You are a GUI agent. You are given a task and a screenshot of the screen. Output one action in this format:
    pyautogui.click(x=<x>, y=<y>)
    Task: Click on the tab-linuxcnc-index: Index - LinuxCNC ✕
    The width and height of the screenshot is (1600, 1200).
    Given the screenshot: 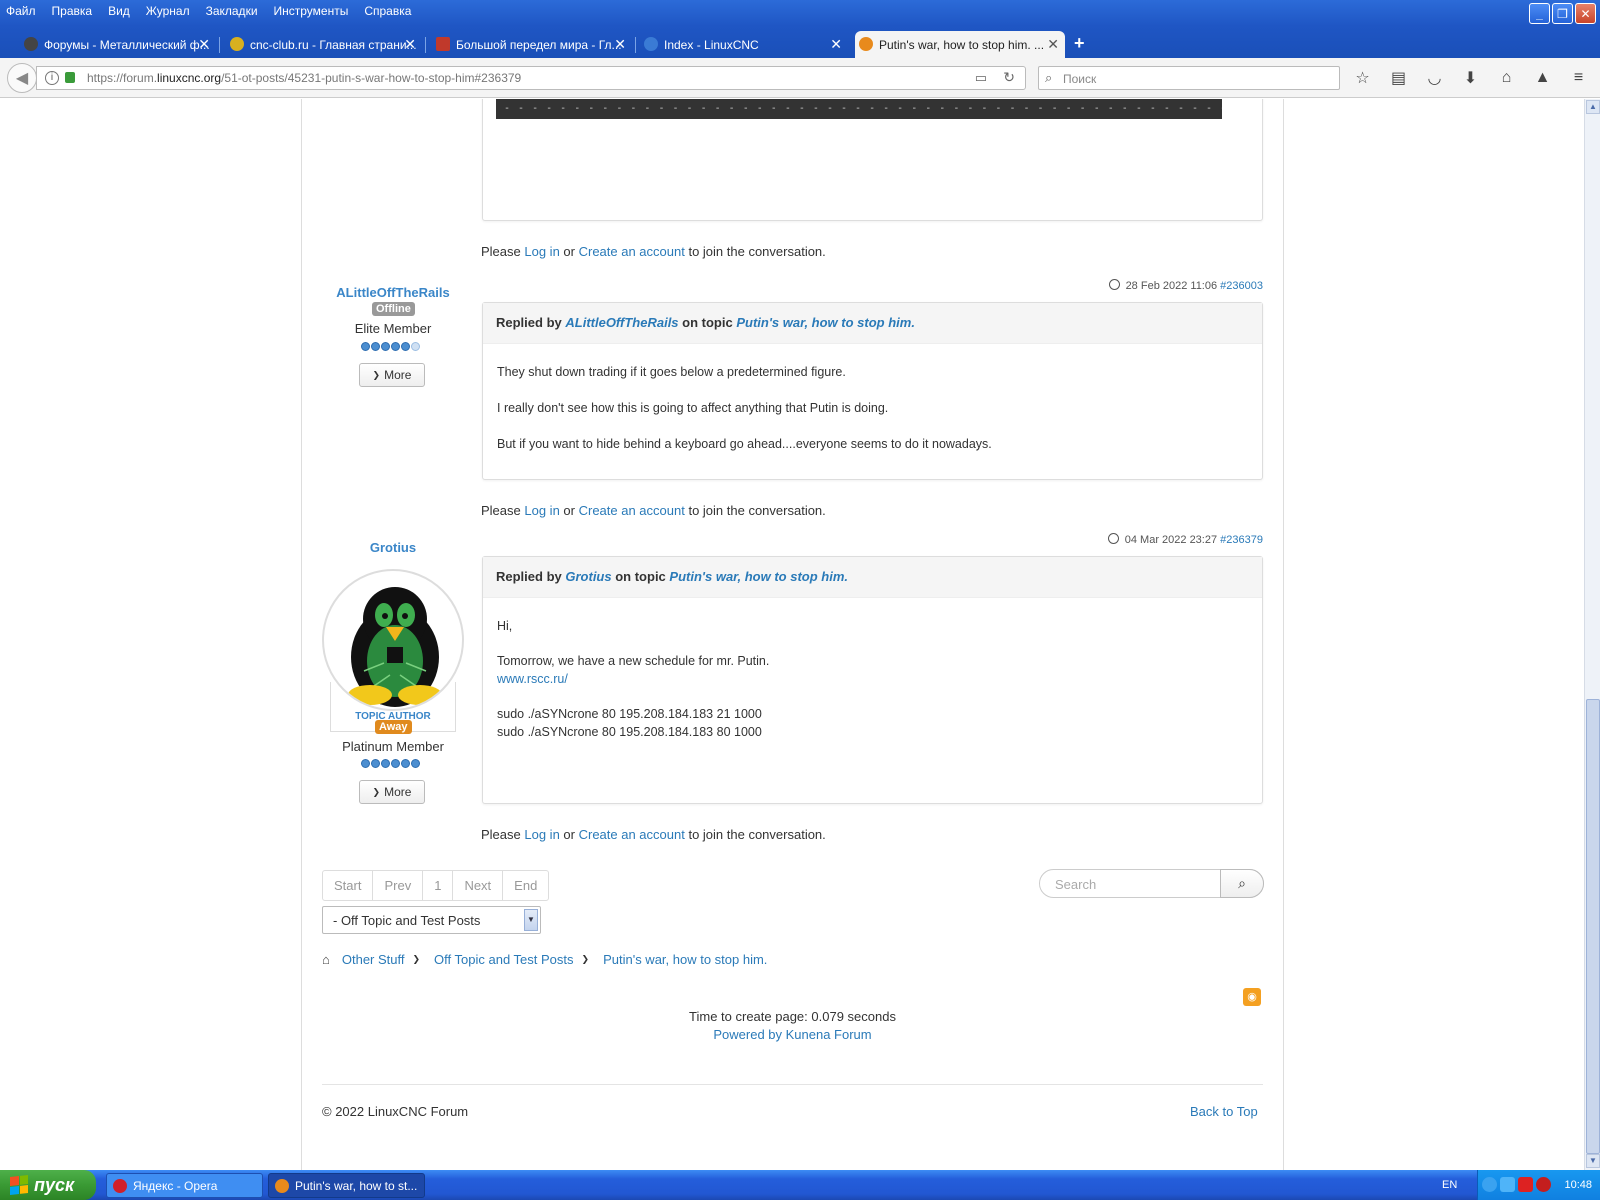 What is the action you would take?
    pyautogui.click(x=744, y=44)
    